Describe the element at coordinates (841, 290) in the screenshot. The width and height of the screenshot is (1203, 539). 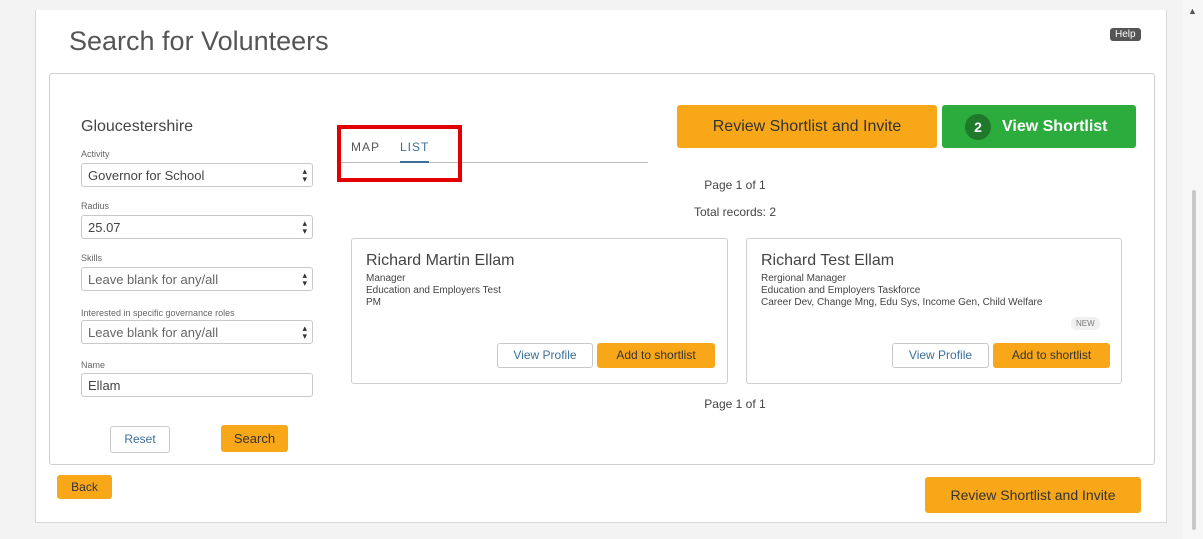
I see `volunteer-organisation: Education and Employers Taskforce` at that location.